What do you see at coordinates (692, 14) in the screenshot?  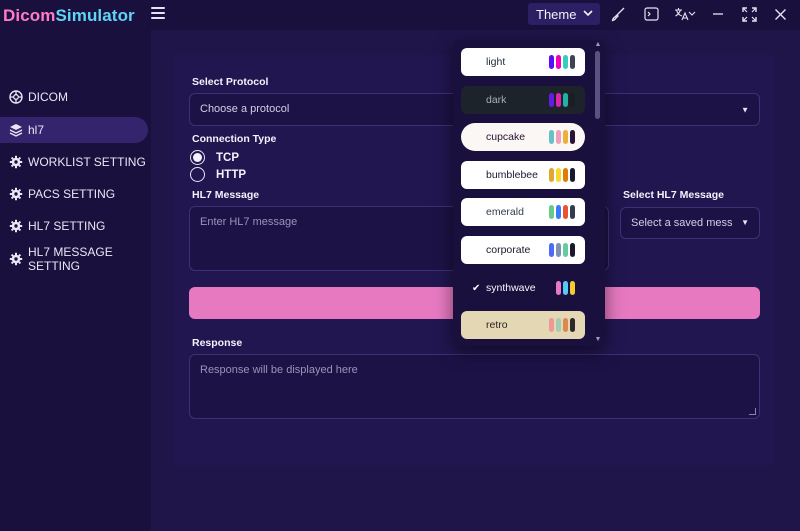 I see `language-chevron-down-icon` at bounding box center [692, 14].